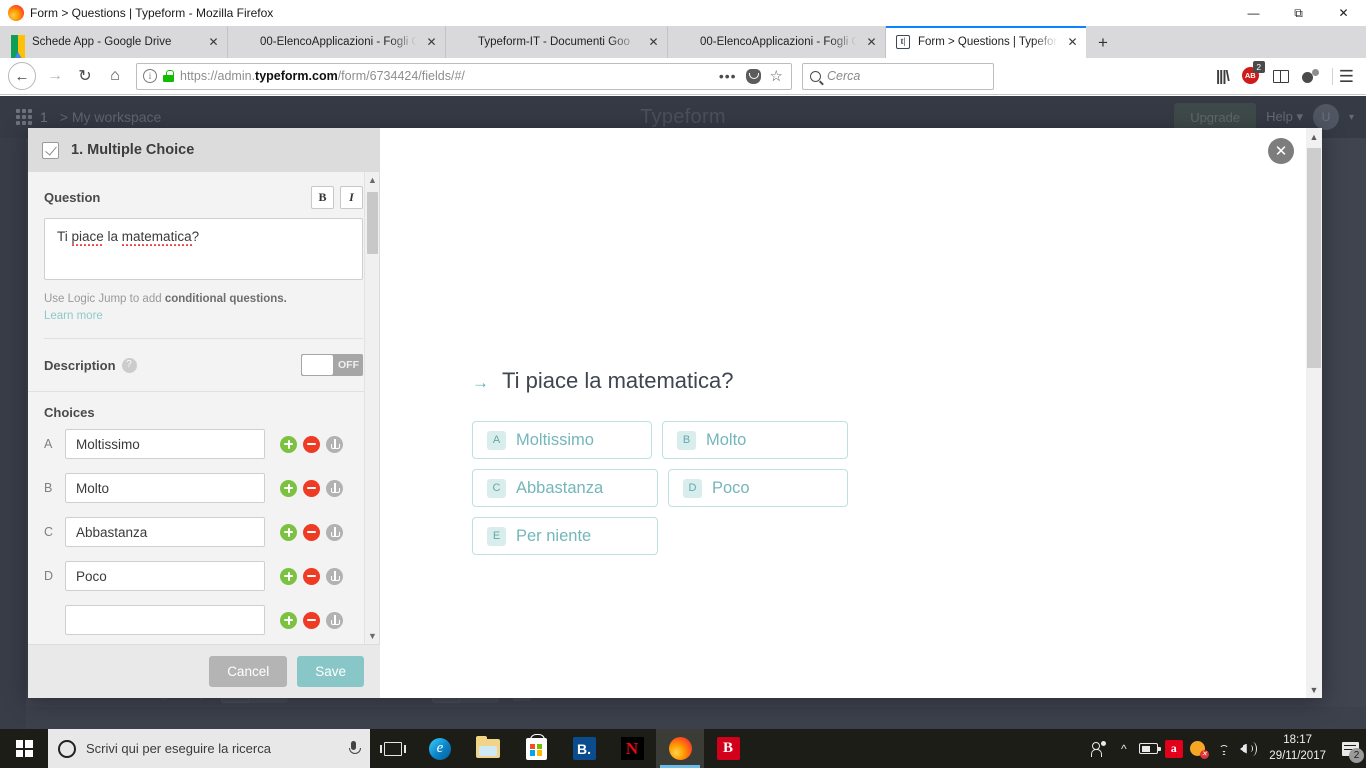  What do you see at coordinates (565, 536) in the screenshot?
I see `preview-choice: E Per niente` at bounding box center [565, 536].